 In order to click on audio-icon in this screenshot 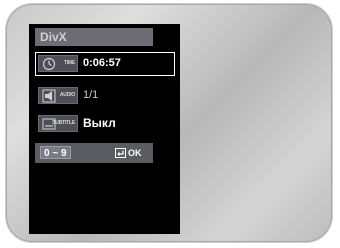, I will do `click(49, 96)`.